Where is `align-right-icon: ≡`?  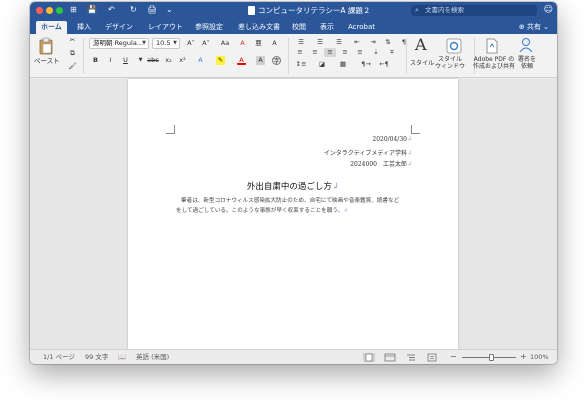 align-right-icon: ≡ is located at coordinates (330, 52).